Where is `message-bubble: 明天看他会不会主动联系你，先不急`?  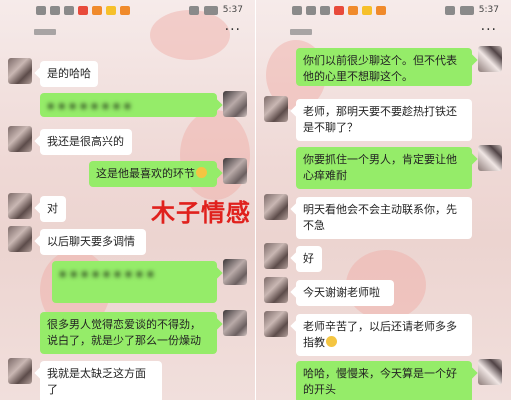
message-bubble: 明天看他会不会主动联系你，先不急 is located at coordinates (384, 218).